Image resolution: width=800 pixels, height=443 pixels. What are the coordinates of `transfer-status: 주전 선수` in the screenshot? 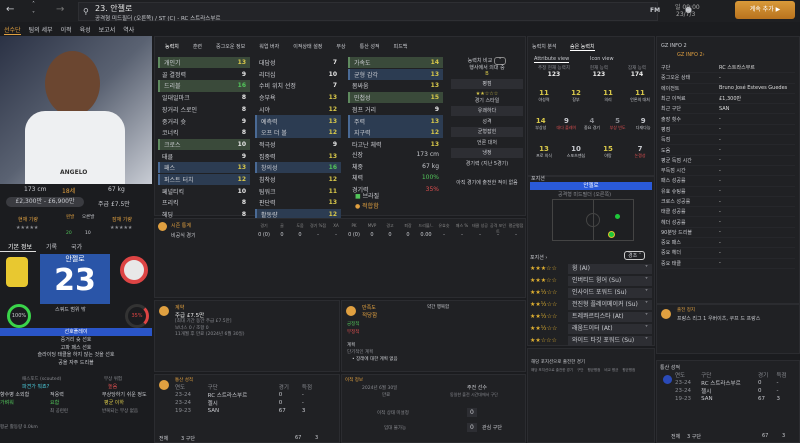 It's located at (477, 388).